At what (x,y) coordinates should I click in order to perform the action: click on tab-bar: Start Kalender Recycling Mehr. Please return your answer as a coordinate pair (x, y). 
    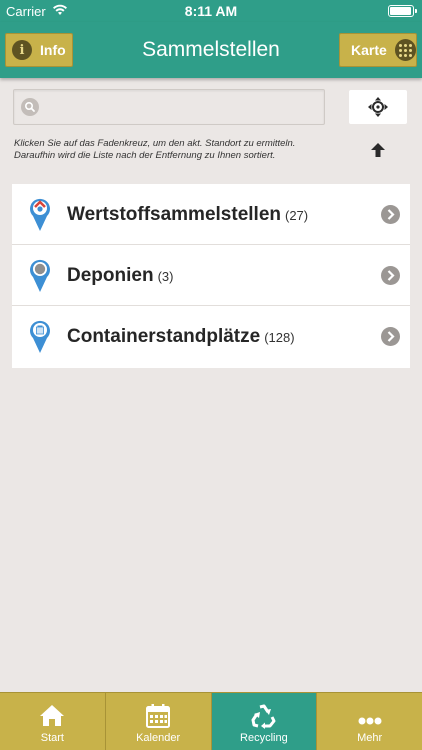
    Looking at the image, I should click on (211, 721).